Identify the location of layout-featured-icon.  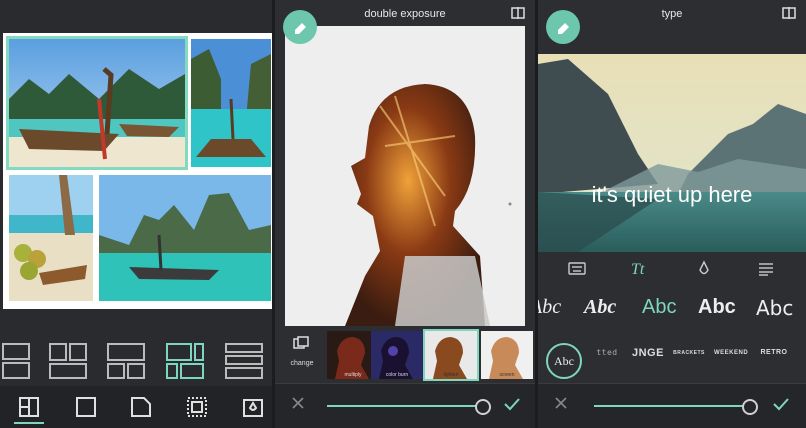
(185, 361).